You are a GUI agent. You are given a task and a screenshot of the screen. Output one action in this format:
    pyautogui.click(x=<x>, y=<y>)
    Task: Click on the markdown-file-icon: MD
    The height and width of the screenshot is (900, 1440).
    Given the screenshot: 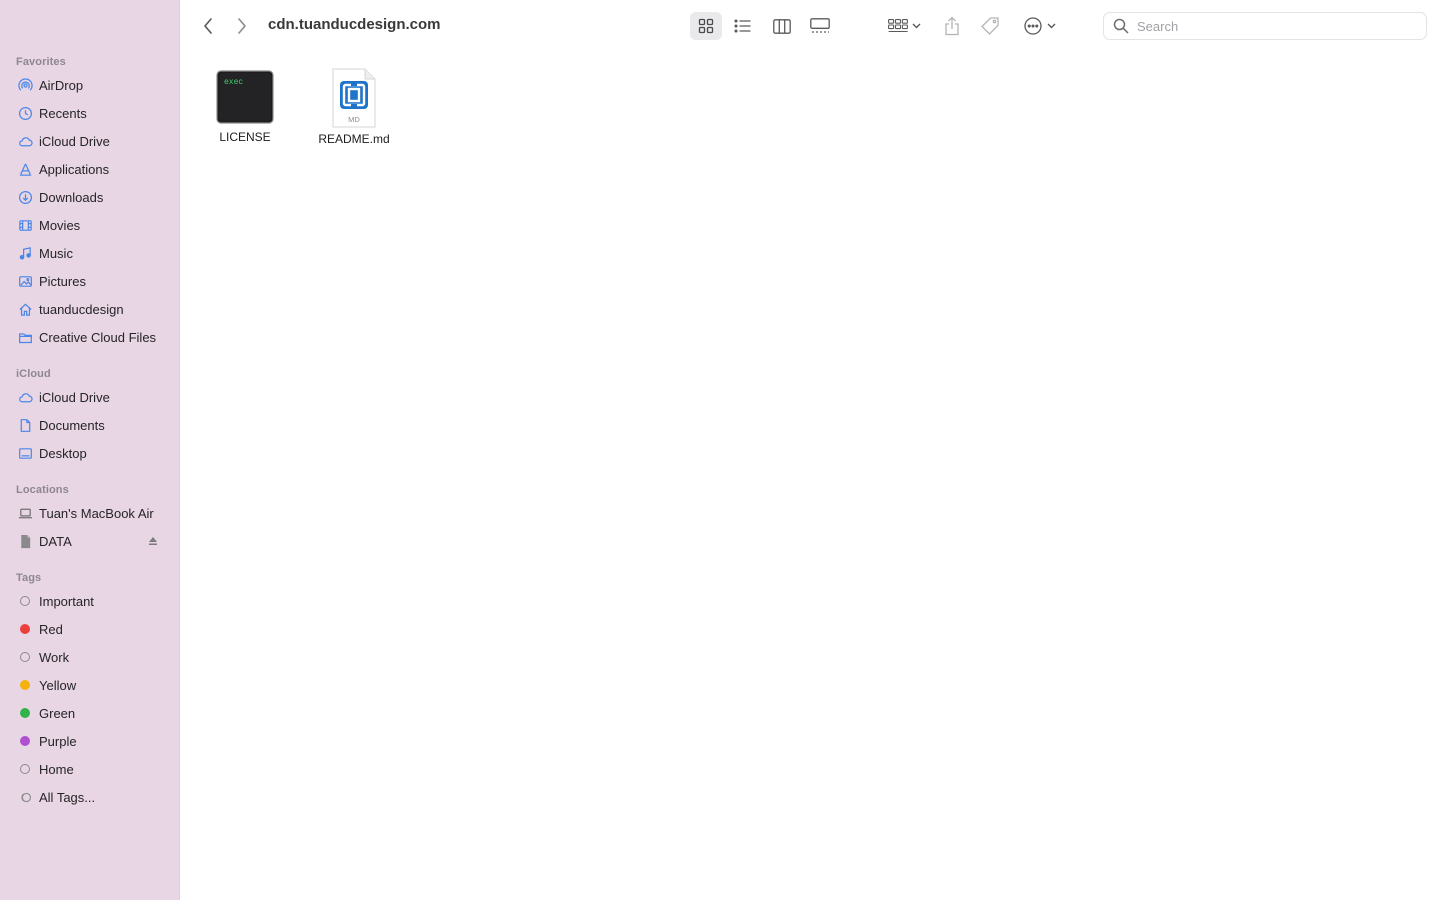 What is the action you would take?
    pyautogui.click(x=354, y=98)
    